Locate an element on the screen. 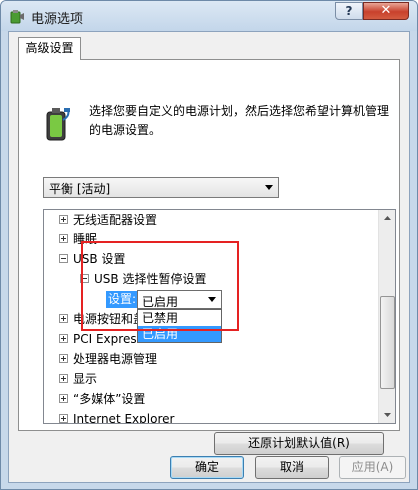 The height and width of the screenshot is (490, 418). tree-item-label: 无线适配器设置 is located at coordinates (115, 220).